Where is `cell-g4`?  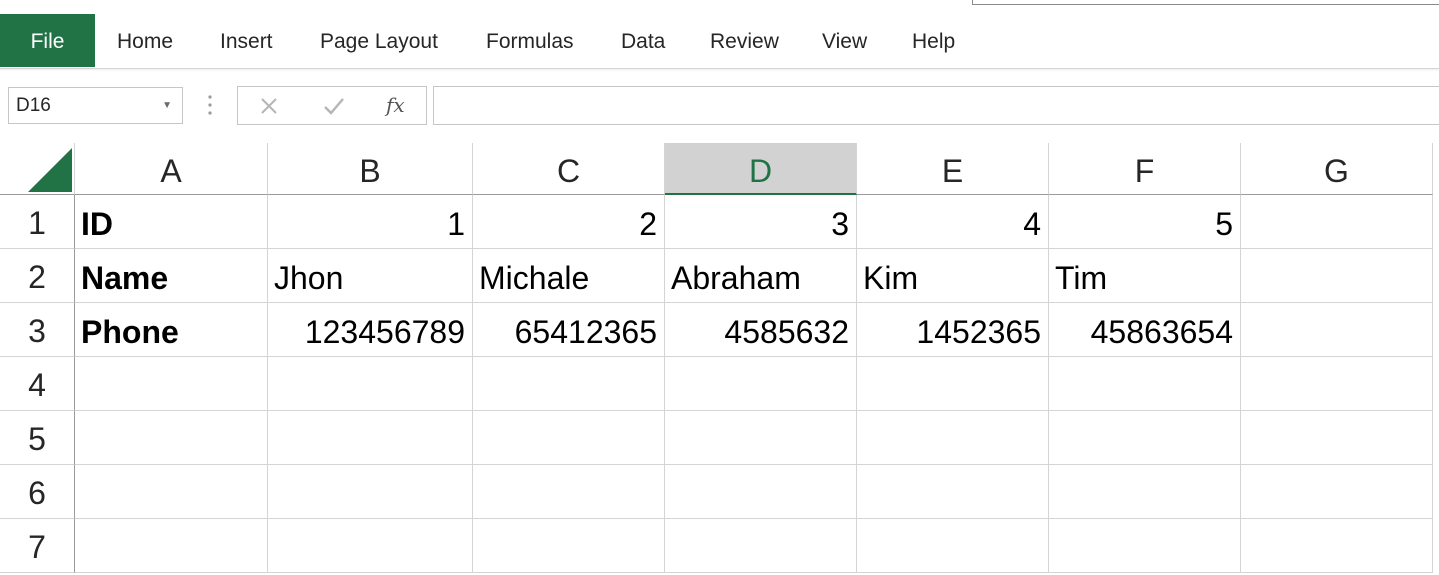 cell-g4 is located at coordinates (1337, 384).